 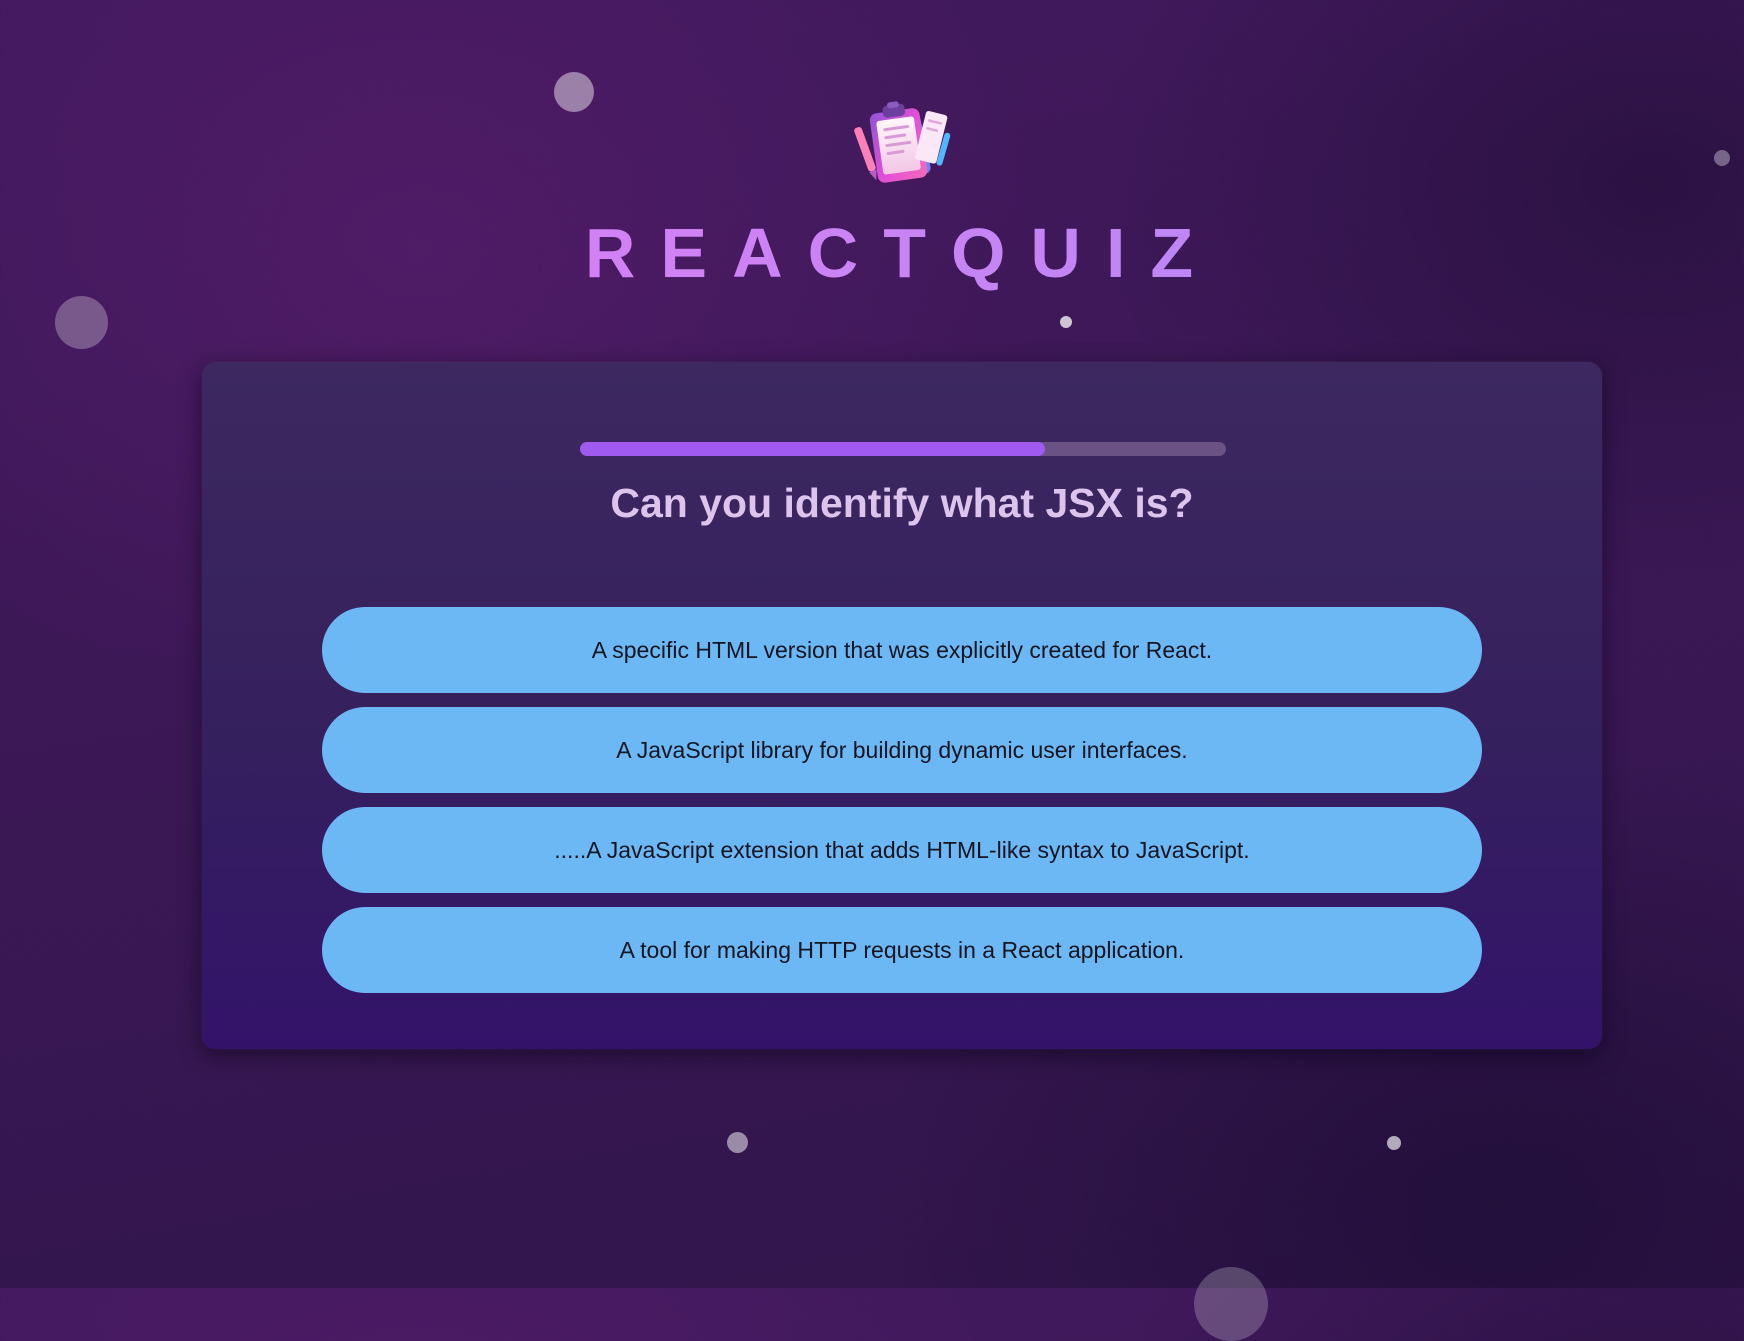 What do you see at coordinates (902, 147) in the screenshot?
I see `clipboard-quiz-icon` at bounding box center [902, 147].